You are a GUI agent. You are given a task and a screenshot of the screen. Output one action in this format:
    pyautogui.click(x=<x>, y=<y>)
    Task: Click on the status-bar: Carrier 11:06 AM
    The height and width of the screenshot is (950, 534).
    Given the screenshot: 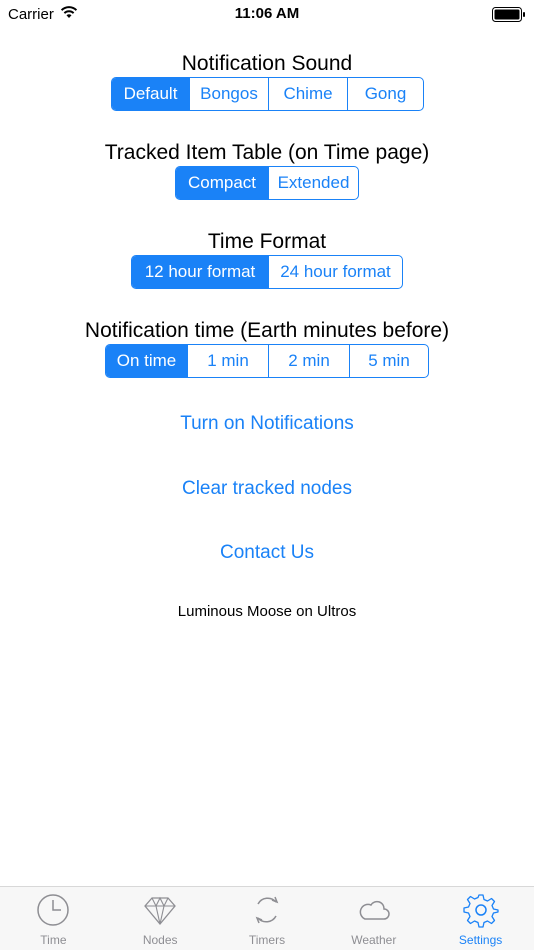 What is the action you would take?
    pyautogui.click(x=267, y=14)
    